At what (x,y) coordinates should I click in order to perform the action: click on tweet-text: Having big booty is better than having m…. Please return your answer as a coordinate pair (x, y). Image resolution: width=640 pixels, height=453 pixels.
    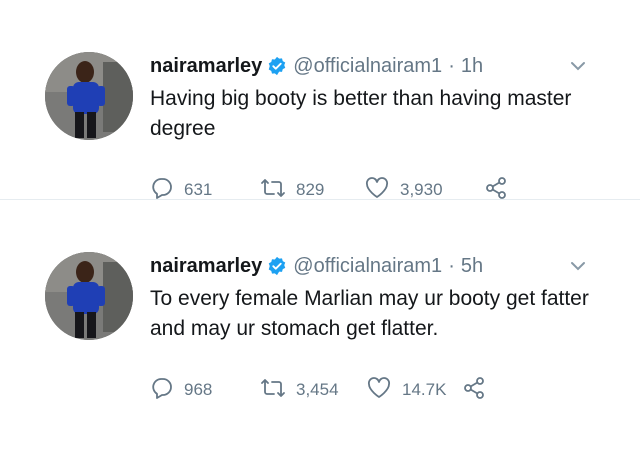
    Looking at the image, I should click on (361, 113).